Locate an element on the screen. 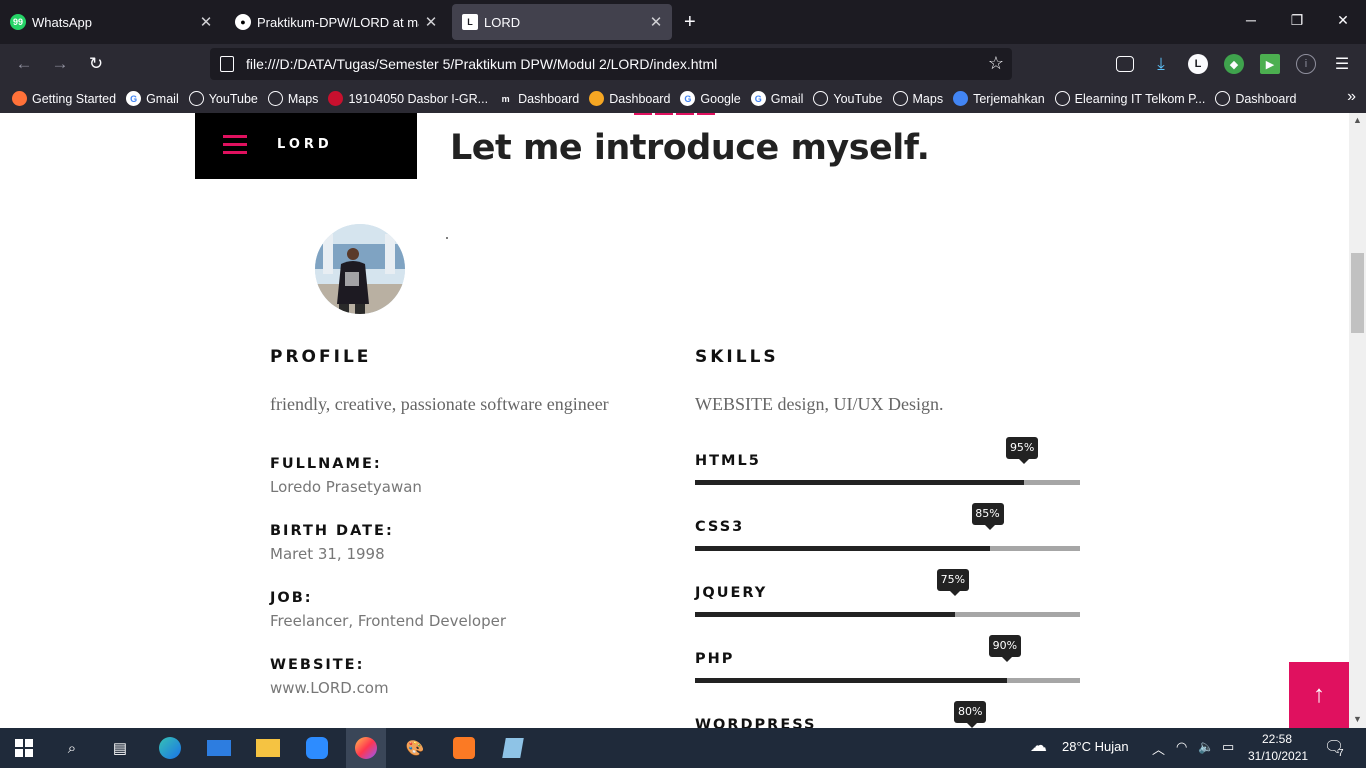  bookmarks-overflow-icon: » is located at coordinates (1351, 97).